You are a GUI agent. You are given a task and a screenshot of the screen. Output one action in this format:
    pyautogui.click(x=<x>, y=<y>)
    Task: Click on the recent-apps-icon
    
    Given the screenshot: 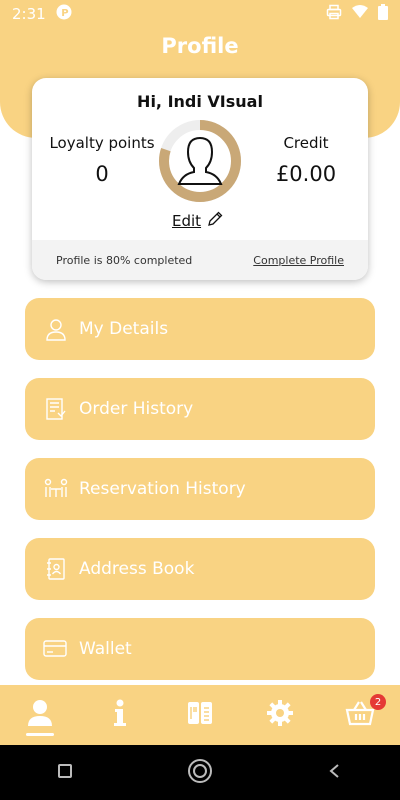 What is the action you would take?
    pyautogui.click(x=65, y=773)
    